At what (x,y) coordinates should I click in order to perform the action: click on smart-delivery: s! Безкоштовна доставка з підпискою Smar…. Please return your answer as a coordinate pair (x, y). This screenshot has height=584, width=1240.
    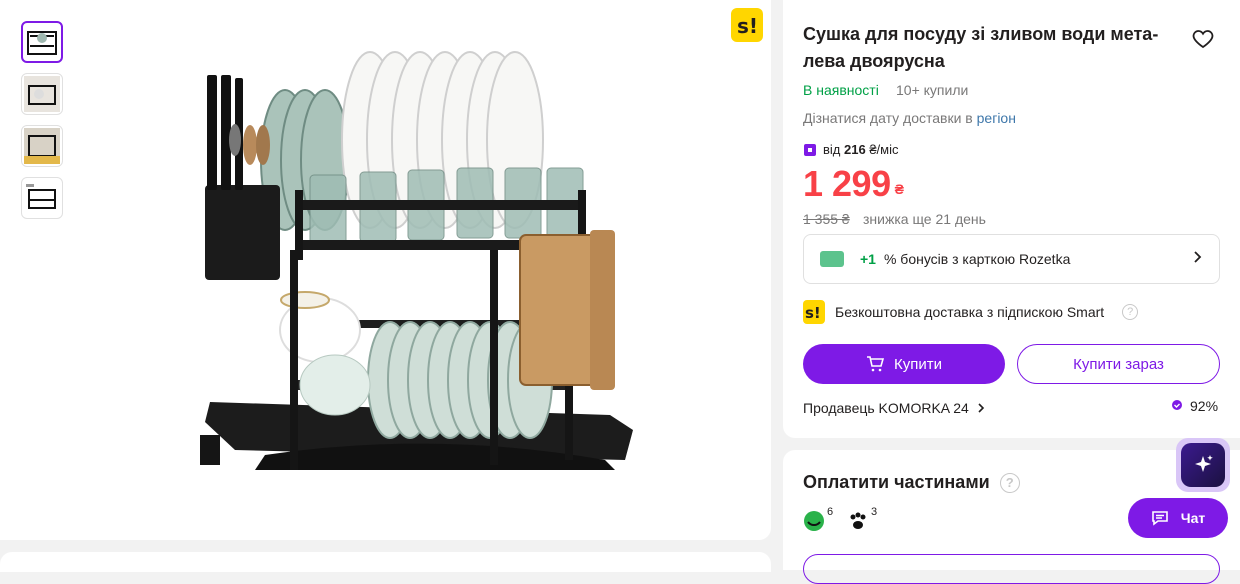
    Looking at the image, I should click on (971, 312).